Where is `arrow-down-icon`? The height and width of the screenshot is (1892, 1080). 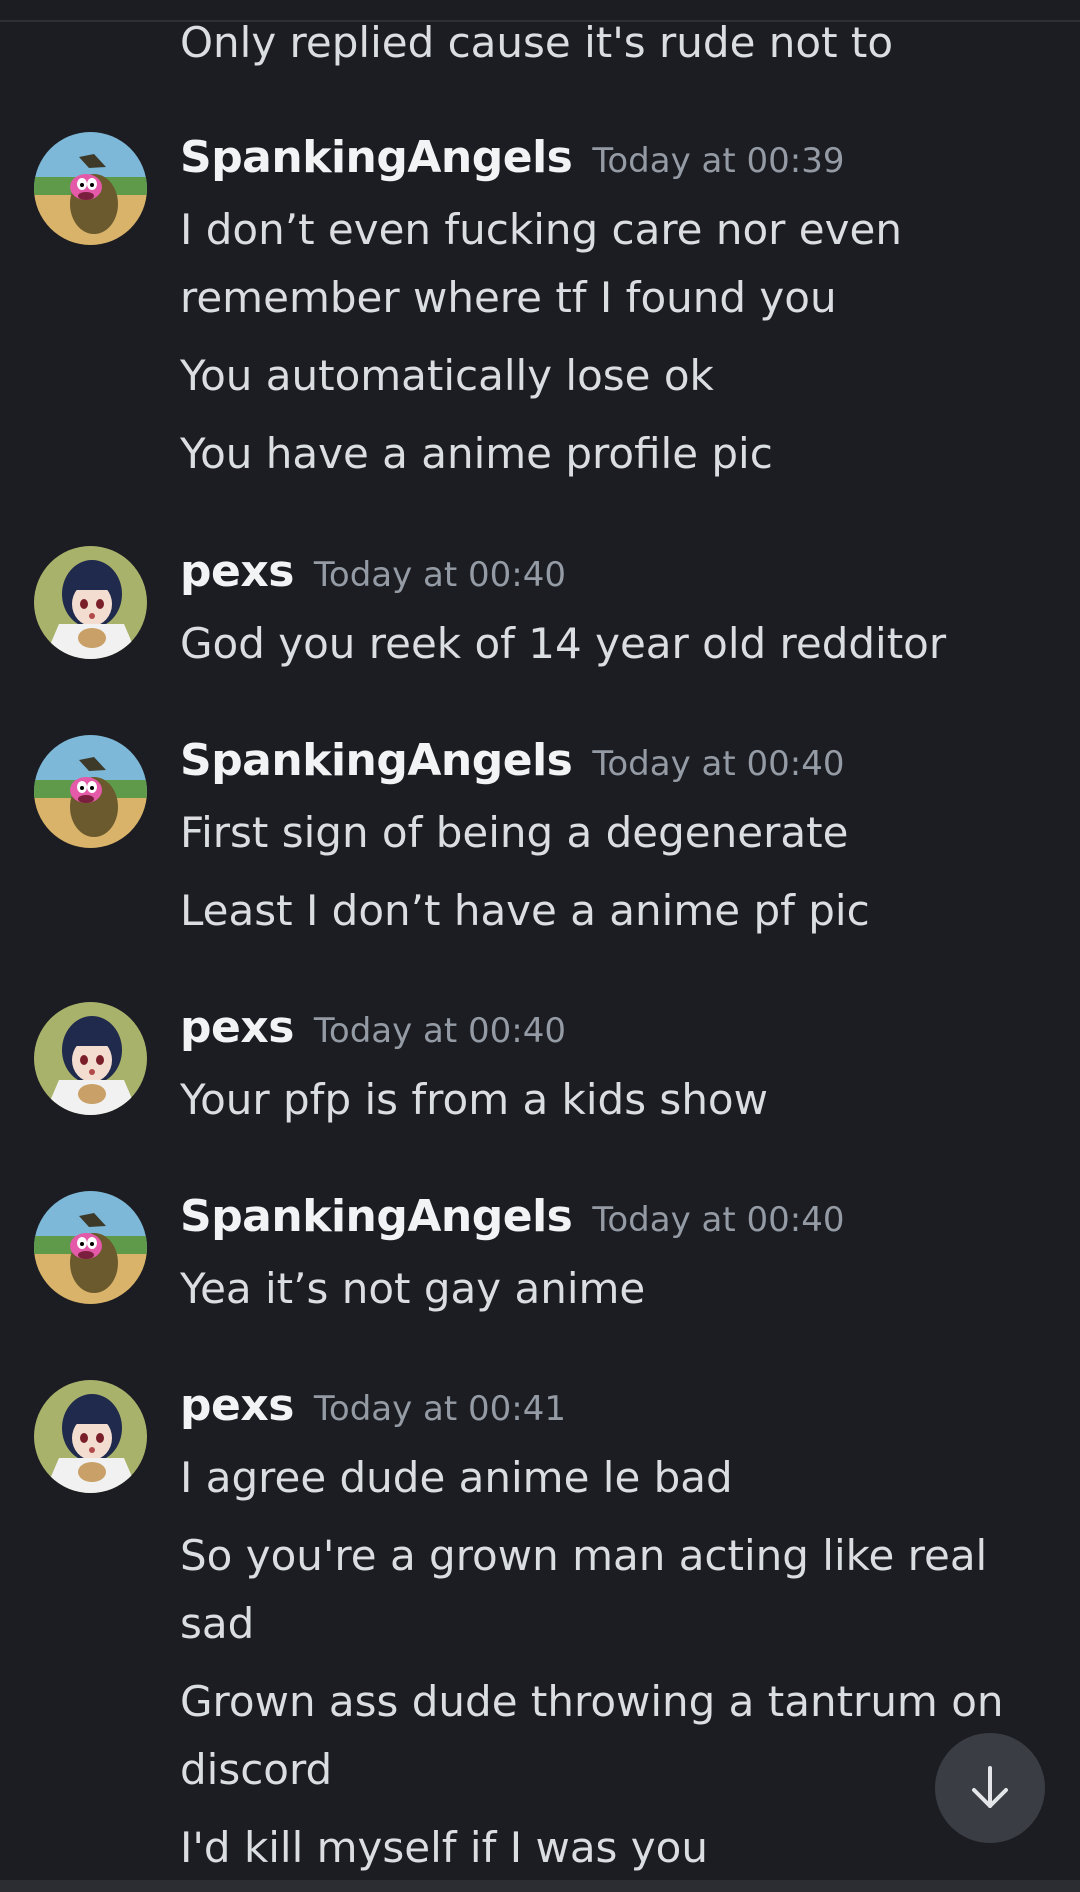 arrow-down-icon is located at coordinates (990, 1787).